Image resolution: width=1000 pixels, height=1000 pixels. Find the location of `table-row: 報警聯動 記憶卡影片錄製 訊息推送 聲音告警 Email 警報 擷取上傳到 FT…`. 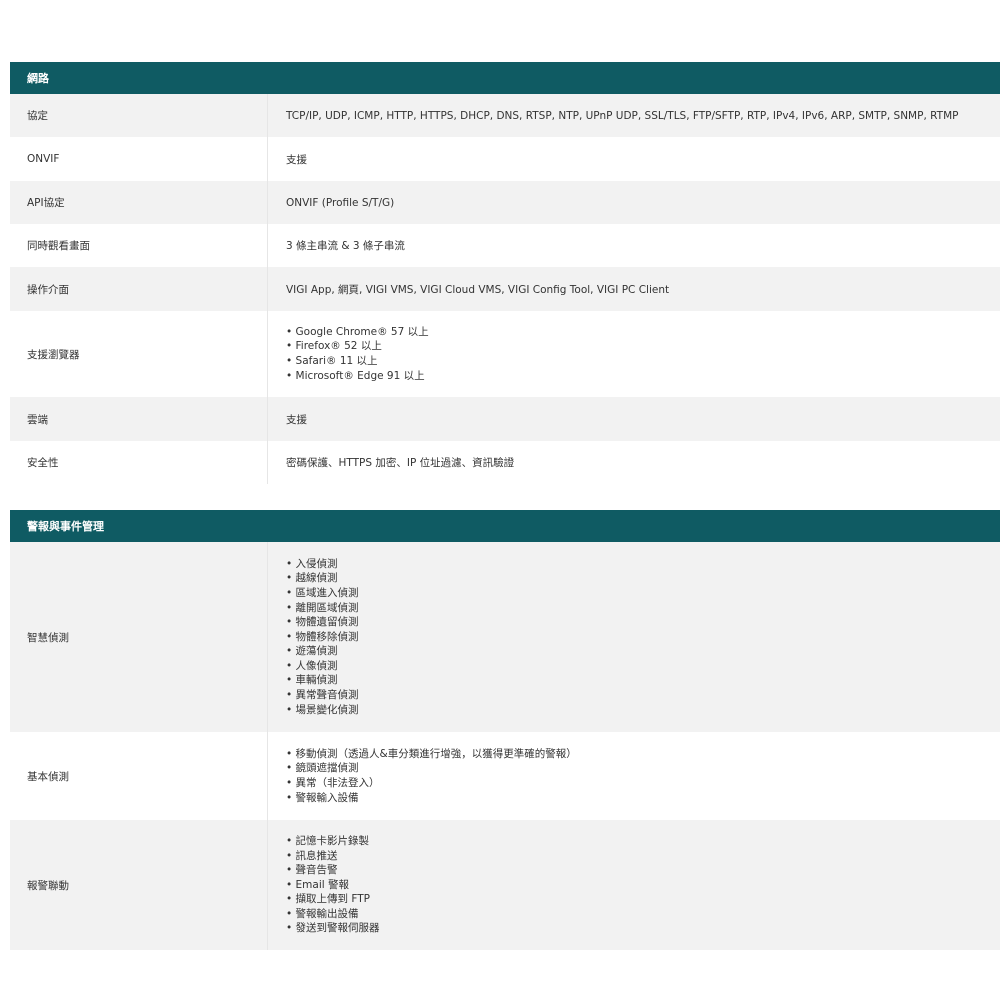

table-row: 報警聯動 記憶卡影片錄製 訊息推送 聲音告警 Email 警報 擷取上傳到 FT… is located at coordinates (505, 885).